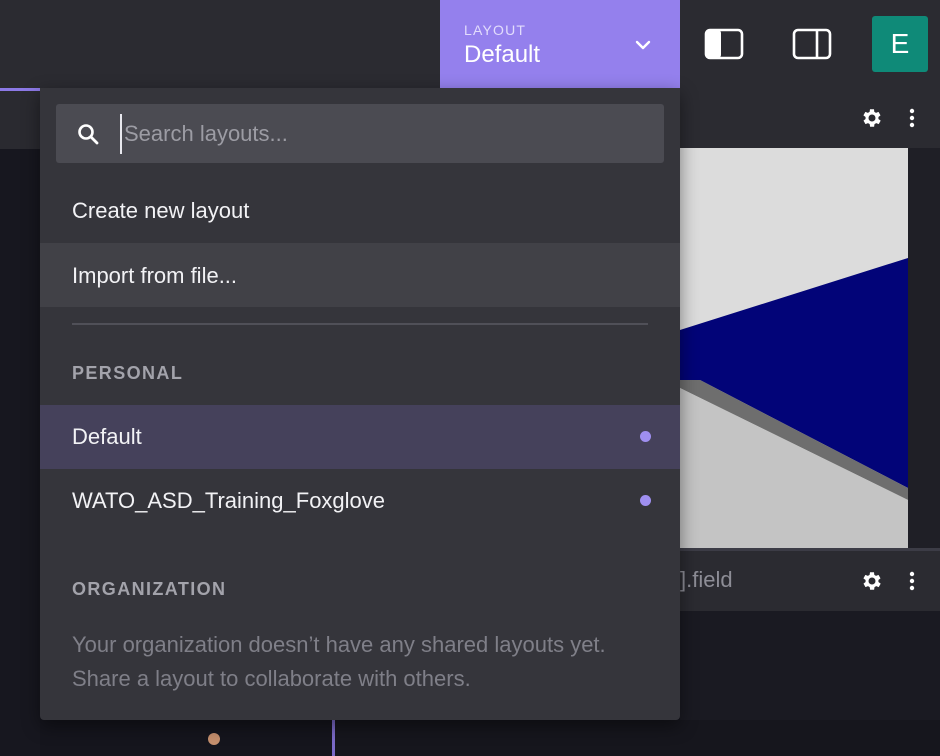 This screenshot has height=756, width=940. Describe the element at coordinates (810, 118) in the screenshot. I see `image-panel-toolbar` at that location.